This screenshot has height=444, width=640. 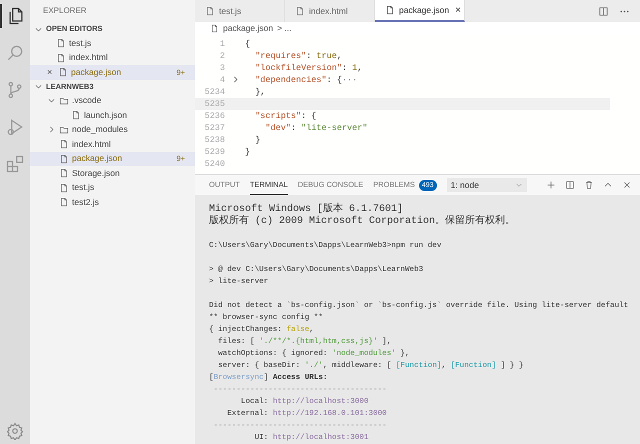 What do you see at coordinates (570, 185) in the screenshot?
I see `split-icon` at bounding box center [570, 185].